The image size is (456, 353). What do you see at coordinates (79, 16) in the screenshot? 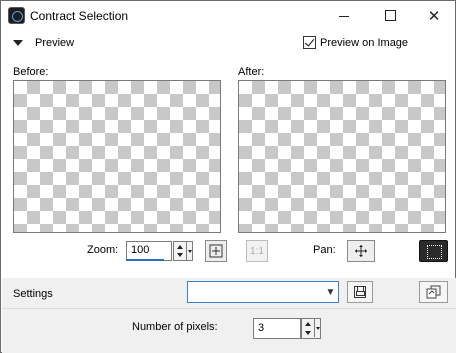
I see `window-title: Contract Selection` at bounding box center [79, 16].